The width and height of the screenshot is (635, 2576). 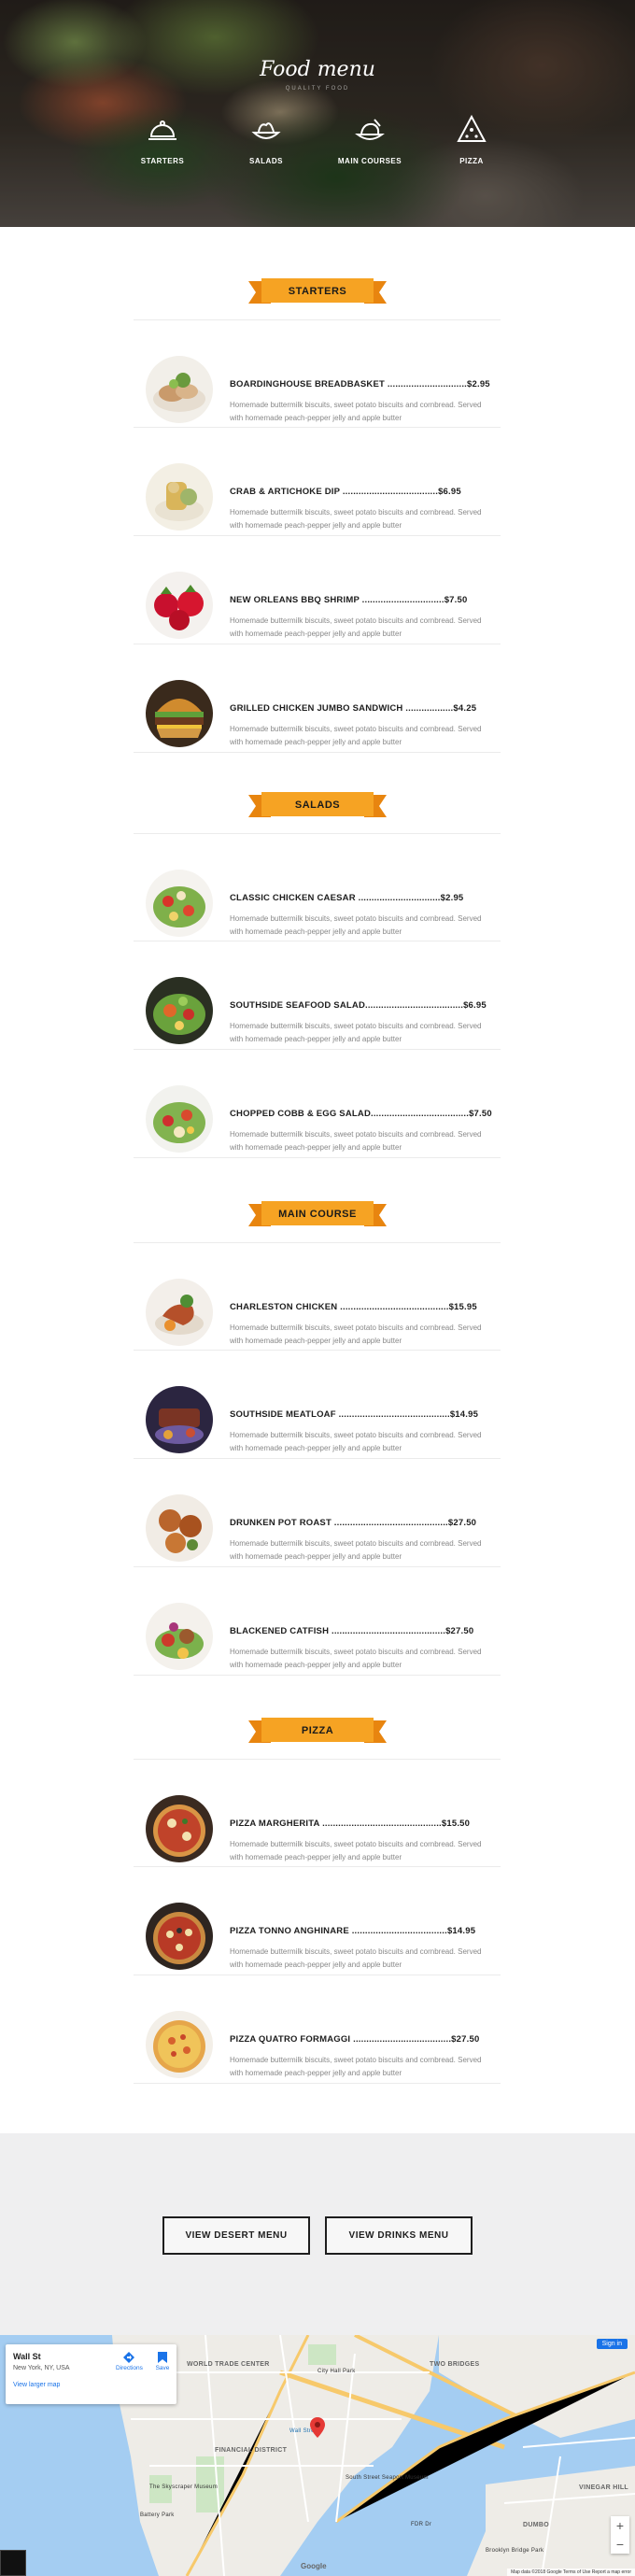 I want to click on section-banner-main-course: MAIN COURSE, so click(x=318, y=1214).